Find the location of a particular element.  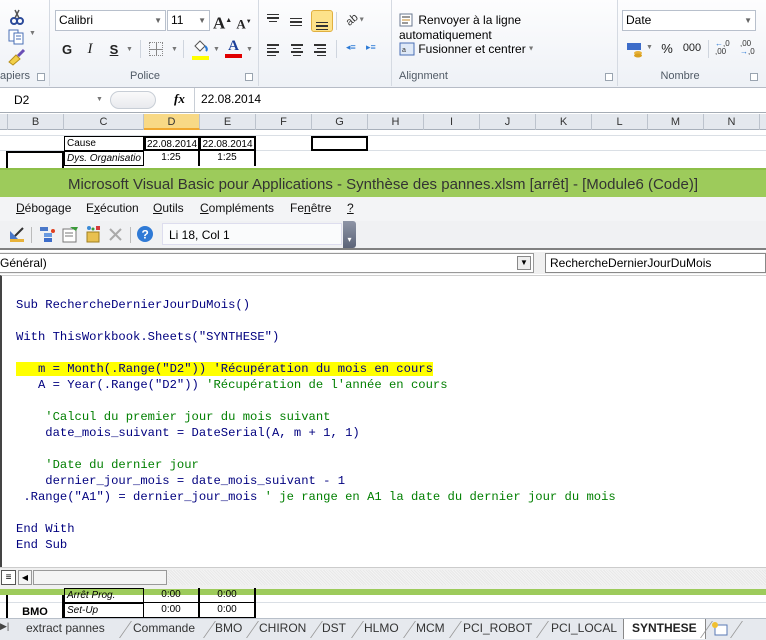

cell-c-setup: Set-Up is located at coordinates (104, 610).